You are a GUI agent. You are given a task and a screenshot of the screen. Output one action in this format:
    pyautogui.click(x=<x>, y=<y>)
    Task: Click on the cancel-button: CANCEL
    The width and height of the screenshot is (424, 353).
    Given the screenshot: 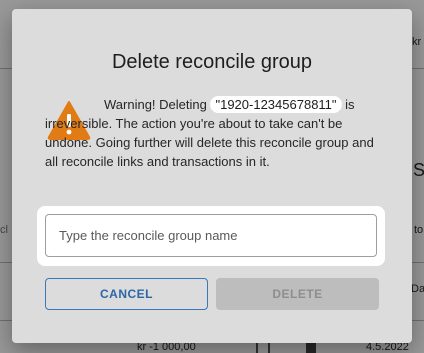 What is the action you would take?
    pyautogui.click(x=126, y=294)
    